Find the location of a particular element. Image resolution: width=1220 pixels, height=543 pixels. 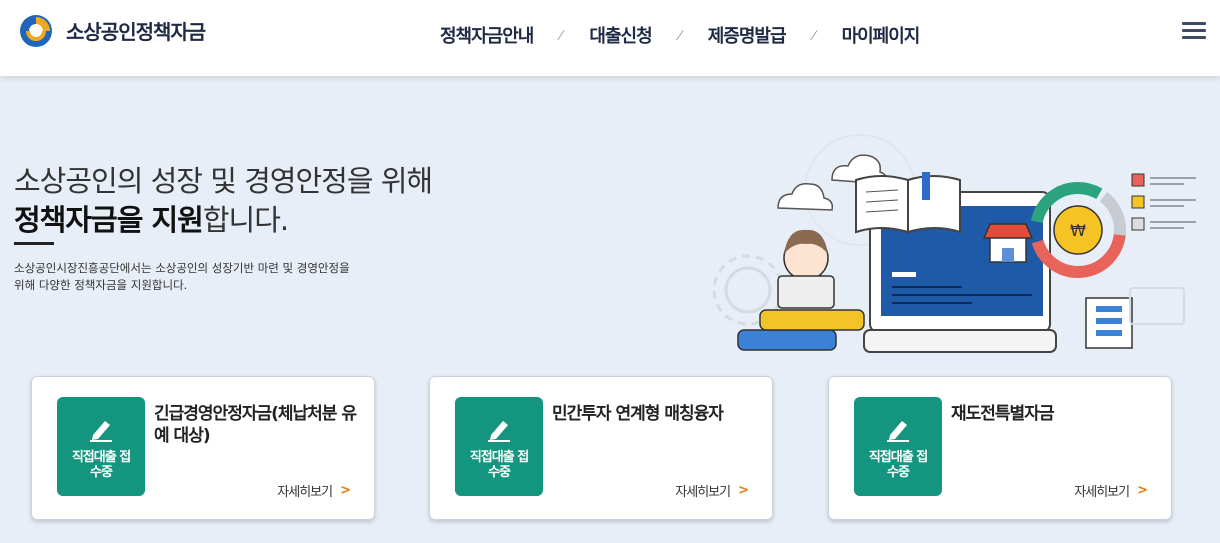

site-header: 소상공인정책자금 정책자금안내 / 대출신청 / 제증명발급 / 마이페이지 is located at coordinates (610, 38).